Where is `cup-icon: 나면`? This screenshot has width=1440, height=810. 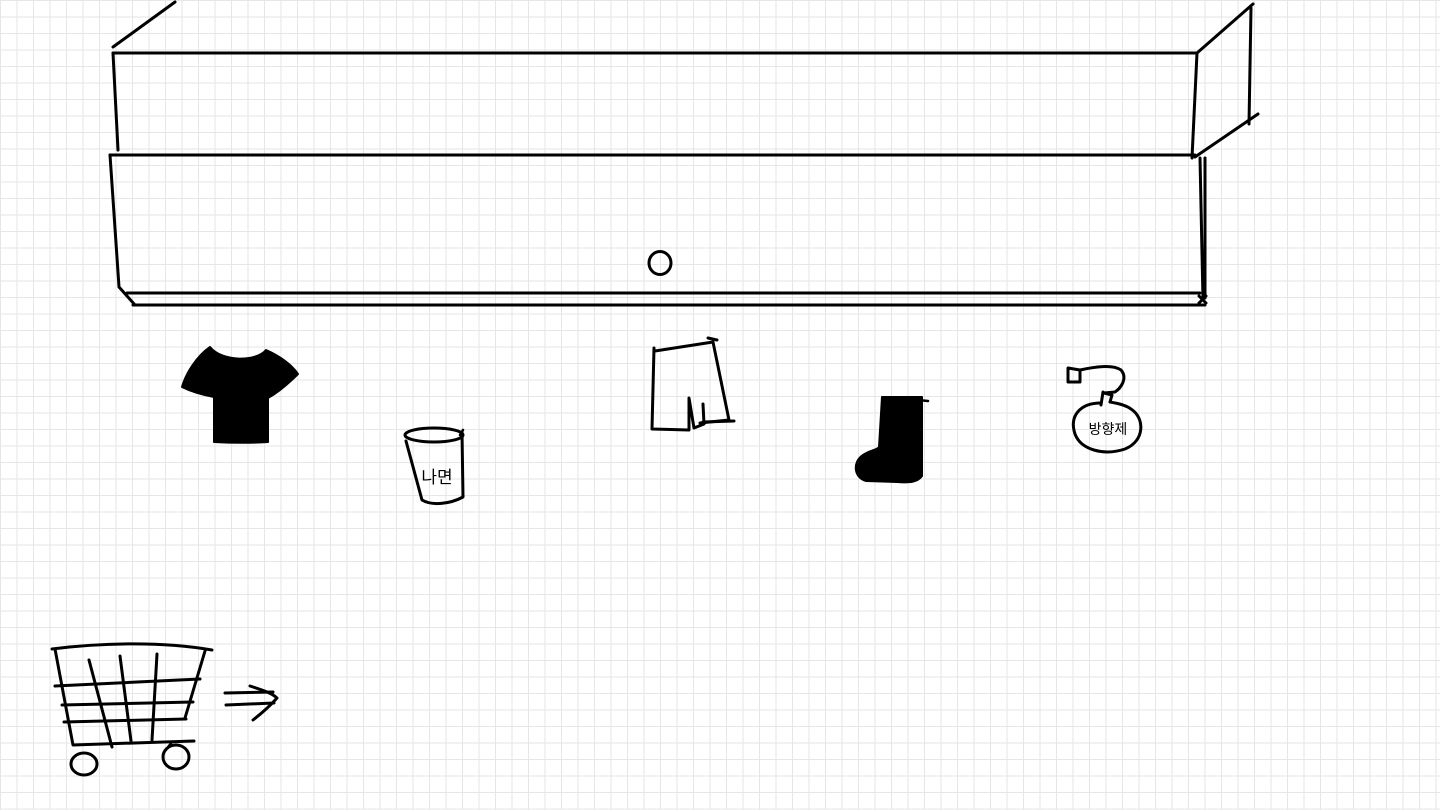 cup-icon: 나면 is located at coordinates (434, 466).